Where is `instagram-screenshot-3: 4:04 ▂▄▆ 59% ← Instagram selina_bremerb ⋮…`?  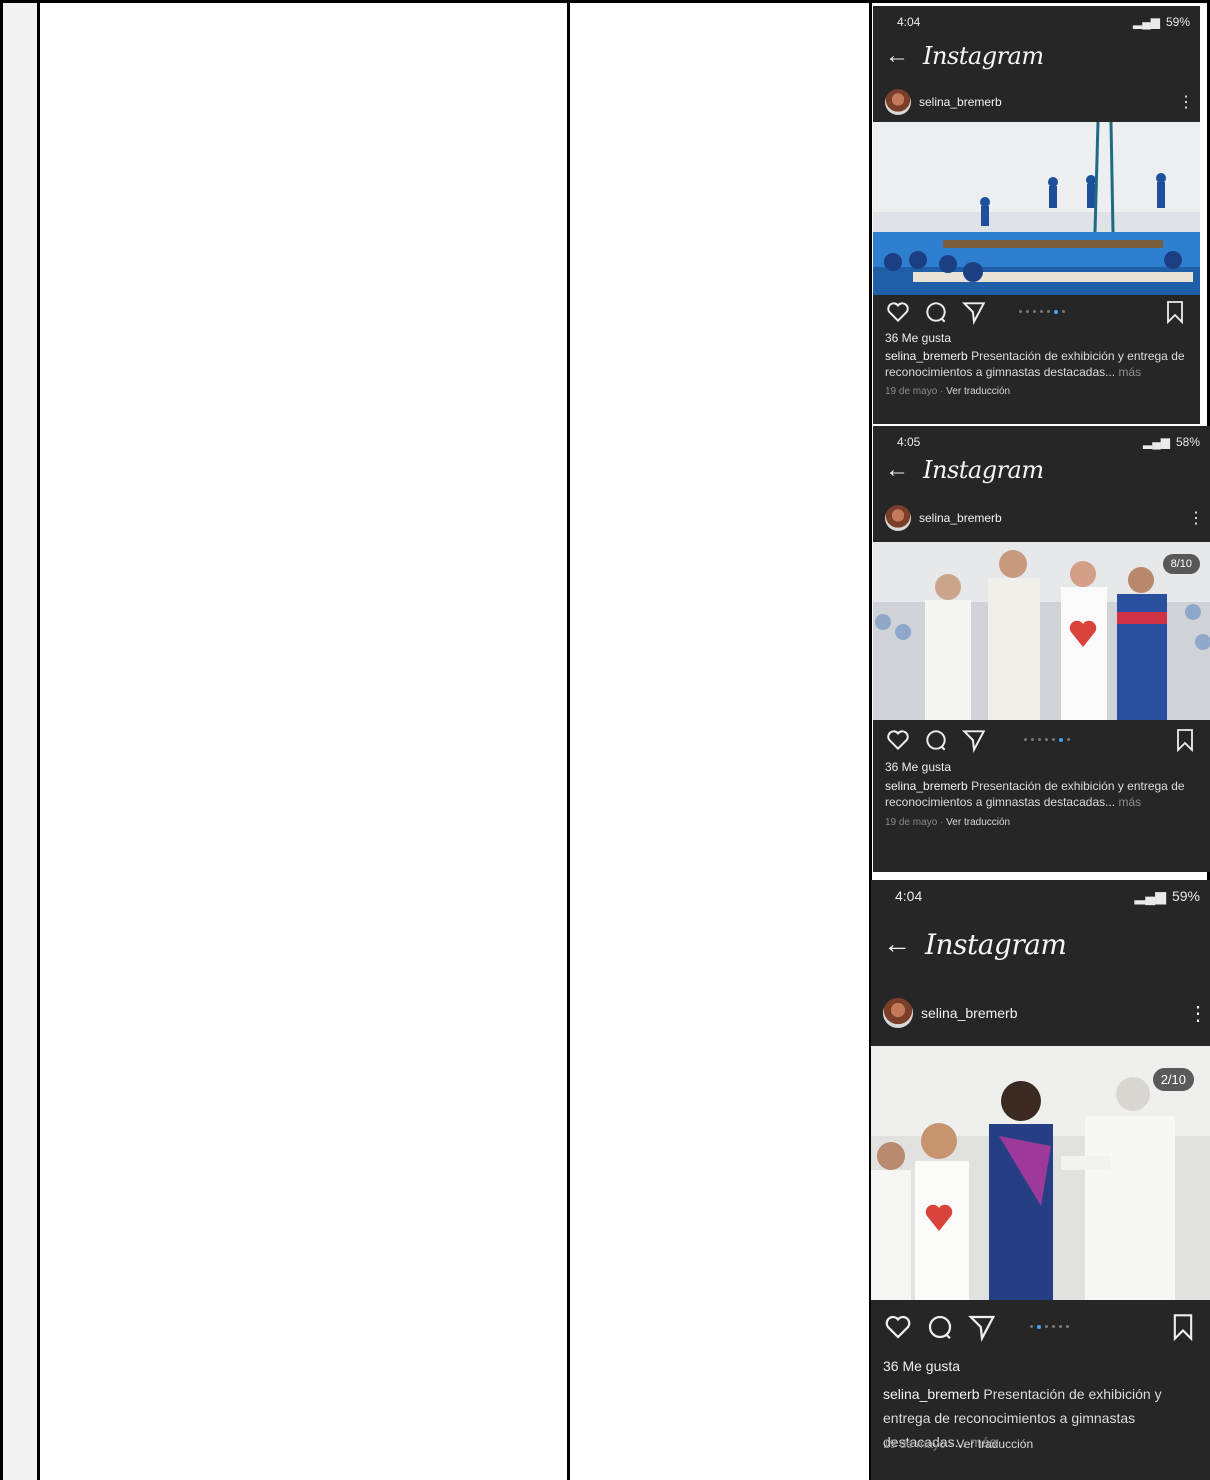
instagram-screenshot-3: 4:04 ▂▄▆ 59% ← Instagram selina_bremerb ⋮… is located at coordinates (1040, 1180).